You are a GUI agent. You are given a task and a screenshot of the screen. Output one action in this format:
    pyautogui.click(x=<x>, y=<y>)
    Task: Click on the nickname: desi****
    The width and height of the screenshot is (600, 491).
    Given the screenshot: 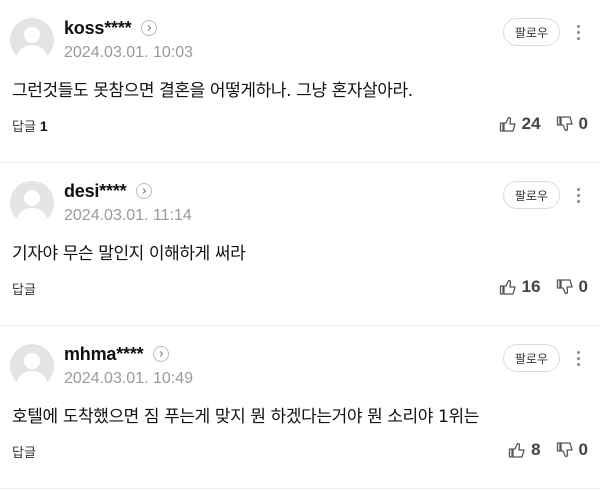 What is the action you would take?
    pyautogui.click(x=95, y=191)
    